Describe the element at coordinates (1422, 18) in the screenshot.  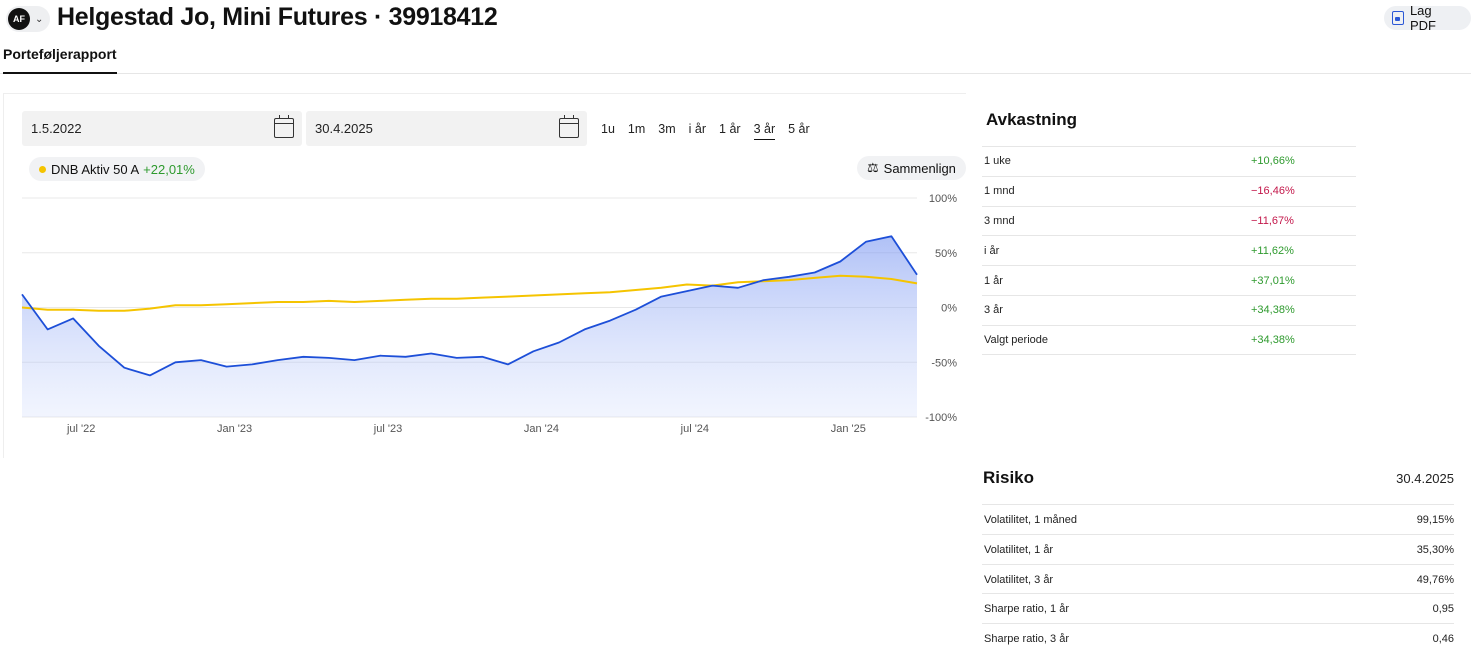
I see `create-pdf-label: Lag PDF` at that location.